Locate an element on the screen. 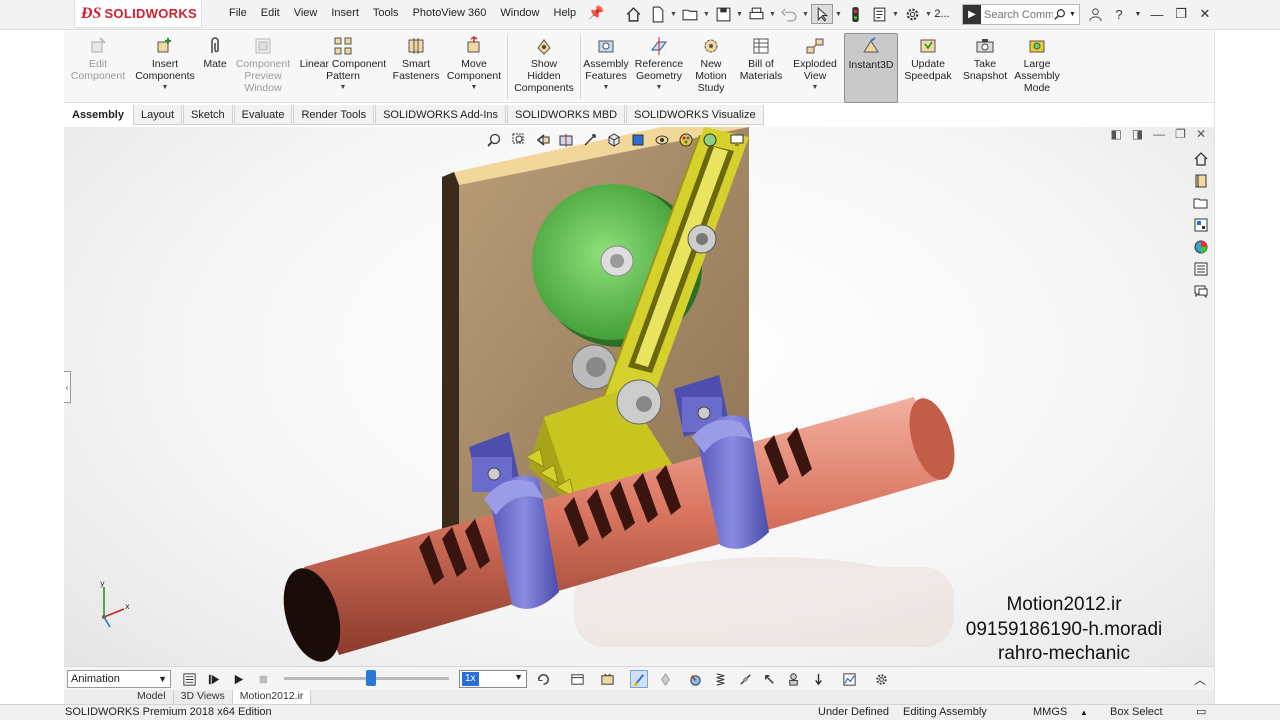 The height and width of the screenshot is (720, 1280). file-properties-icon is located at coordinates (879, 14).